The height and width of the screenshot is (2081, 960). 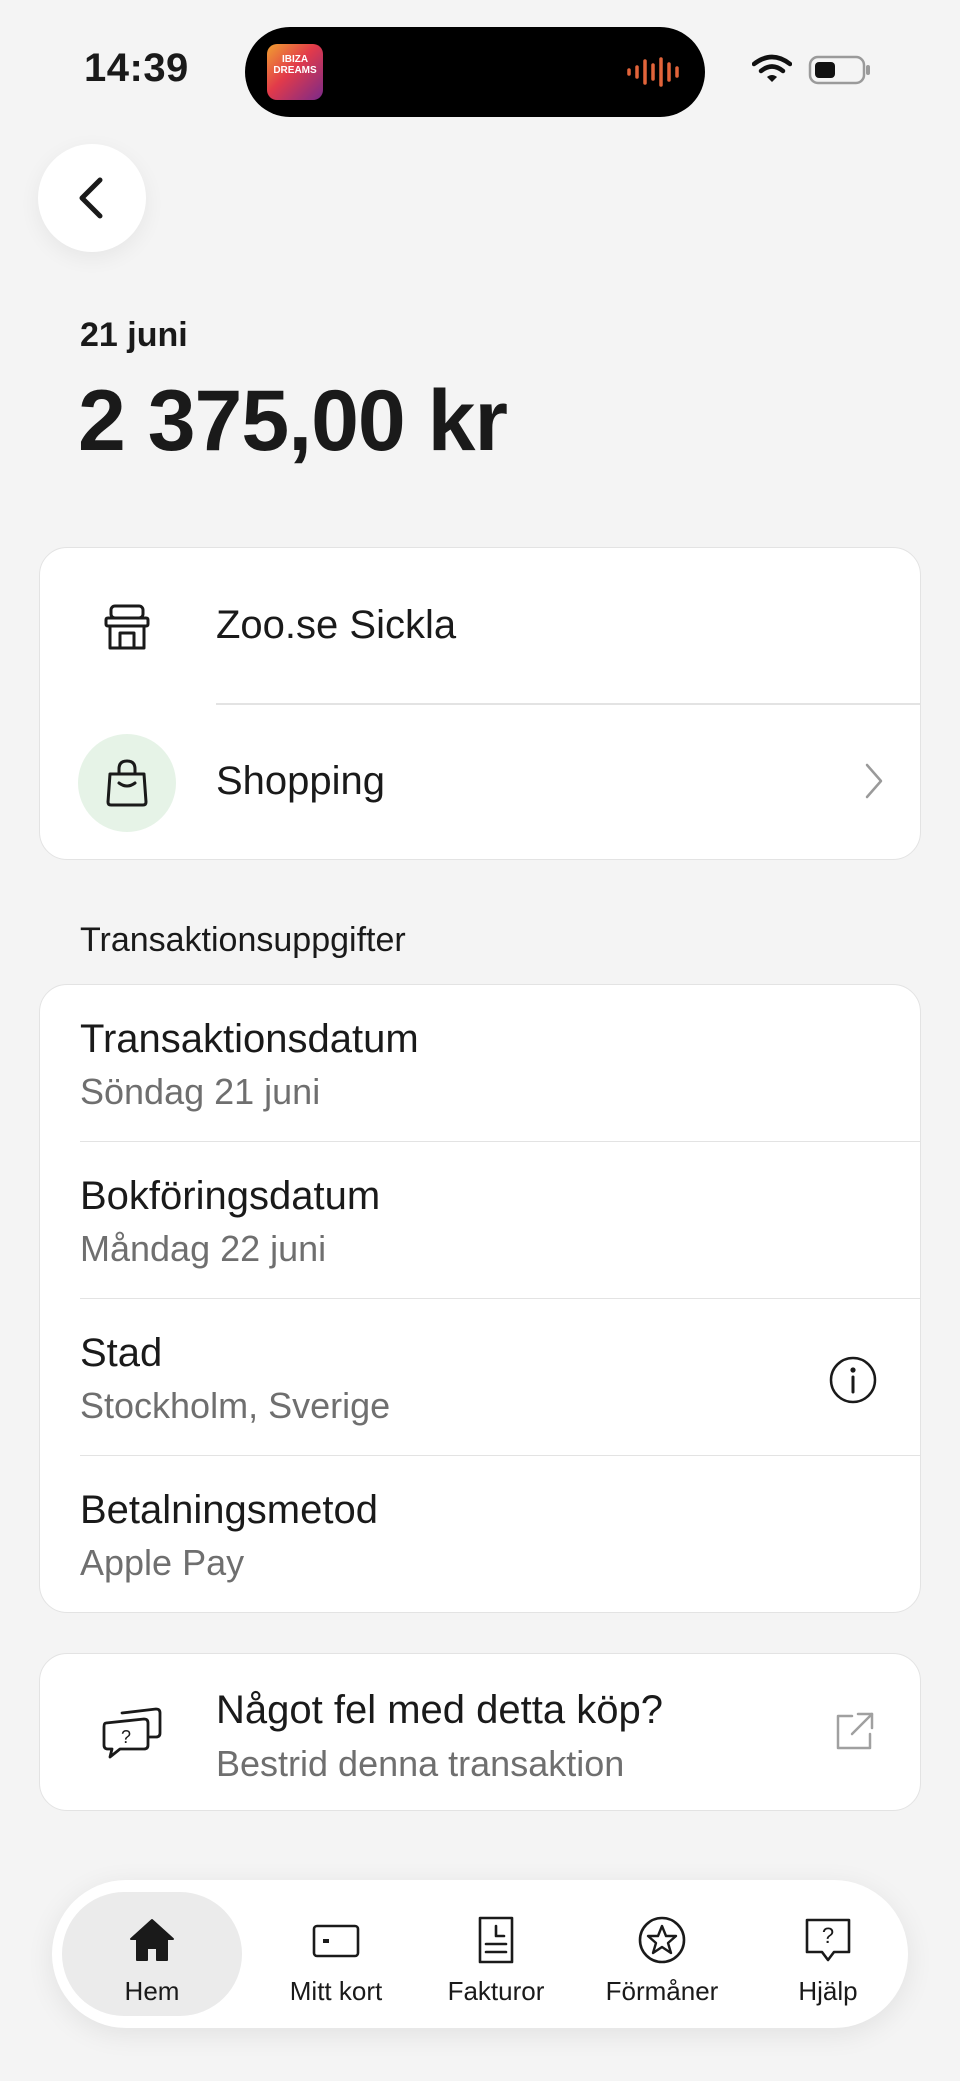 What do you see at coordinates (828, 1991) in the screenshot?
I see `tab-label: Hjälp` at bounding box center [828, 1991].